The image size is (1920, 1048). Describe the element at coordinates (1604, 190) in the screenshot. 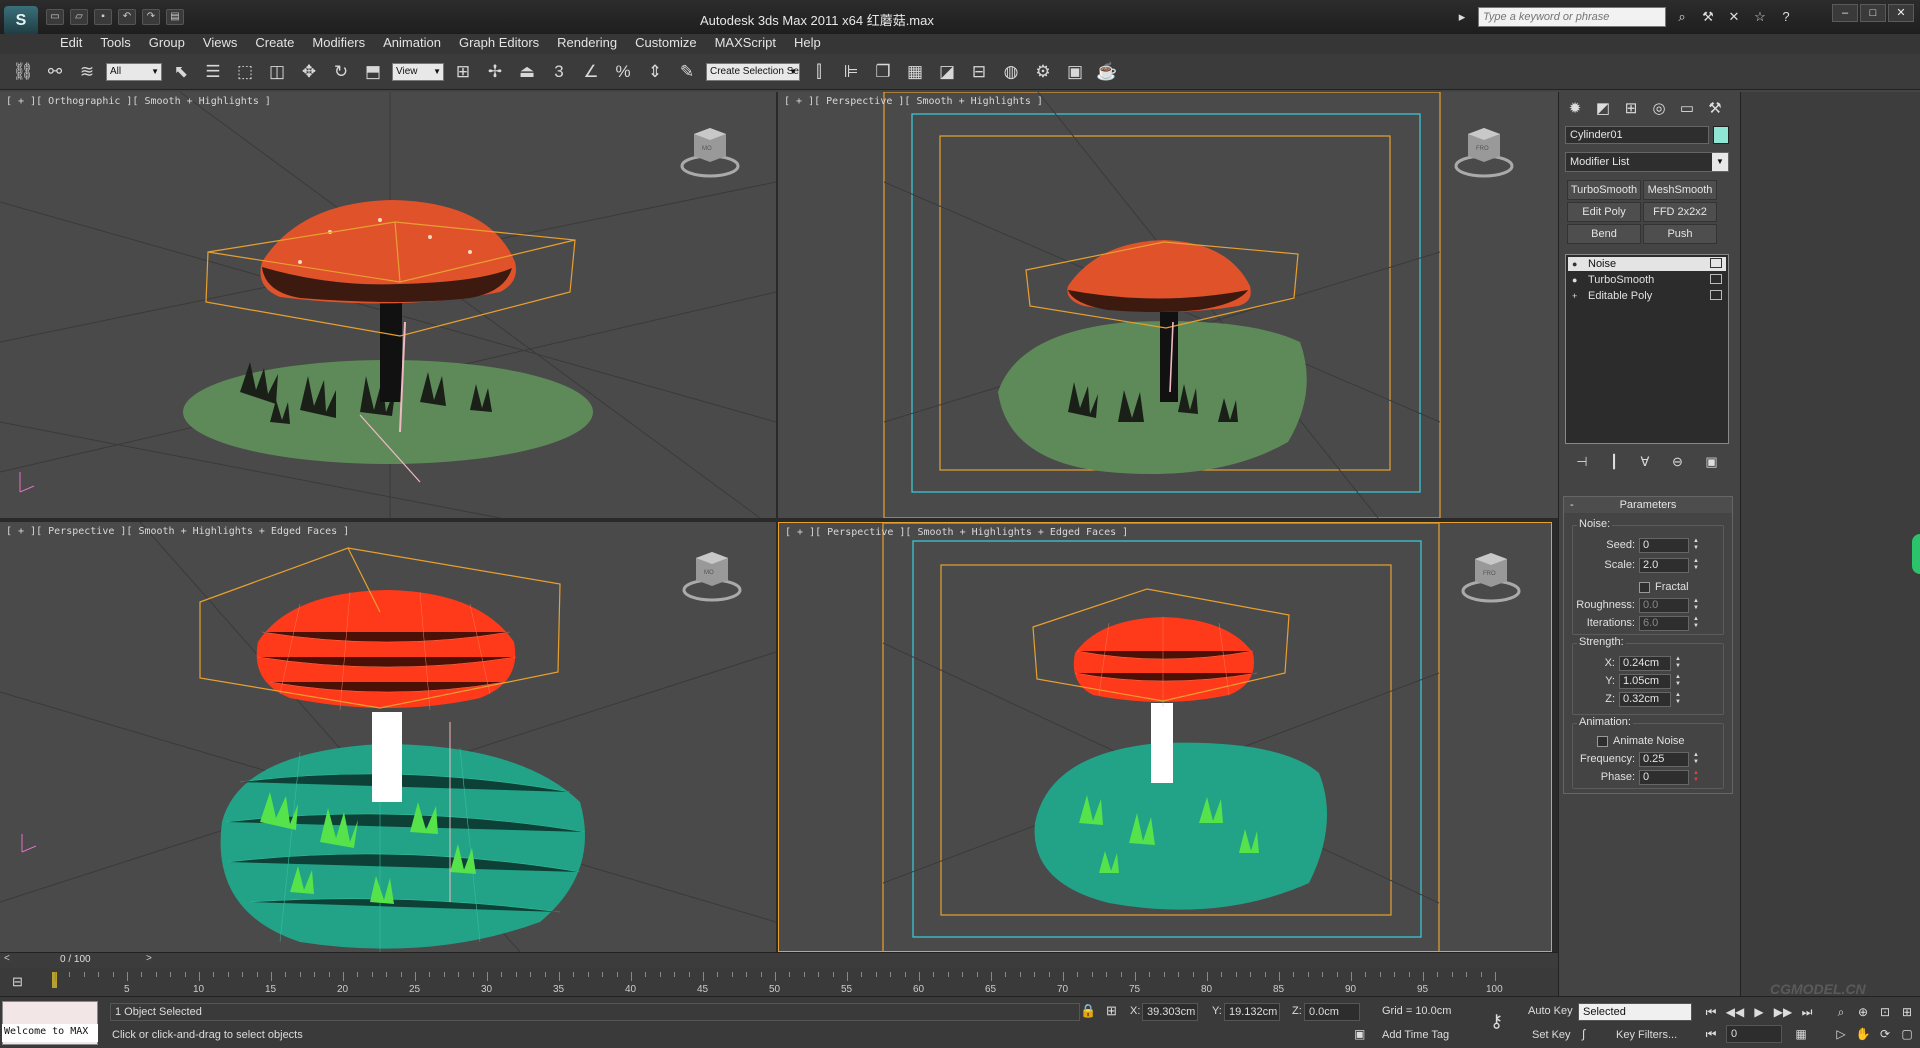

I see `turbosmooth-button: TurboSmooth` at that location.